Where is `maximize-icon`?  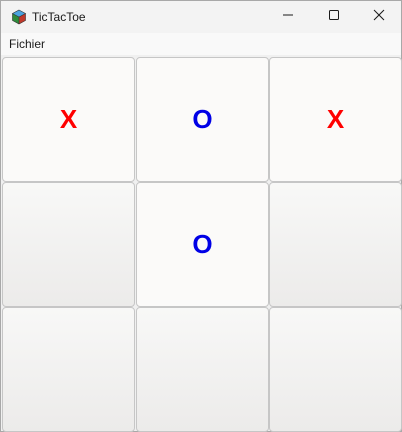 maximize-icon is located at coordinates (334, 17).